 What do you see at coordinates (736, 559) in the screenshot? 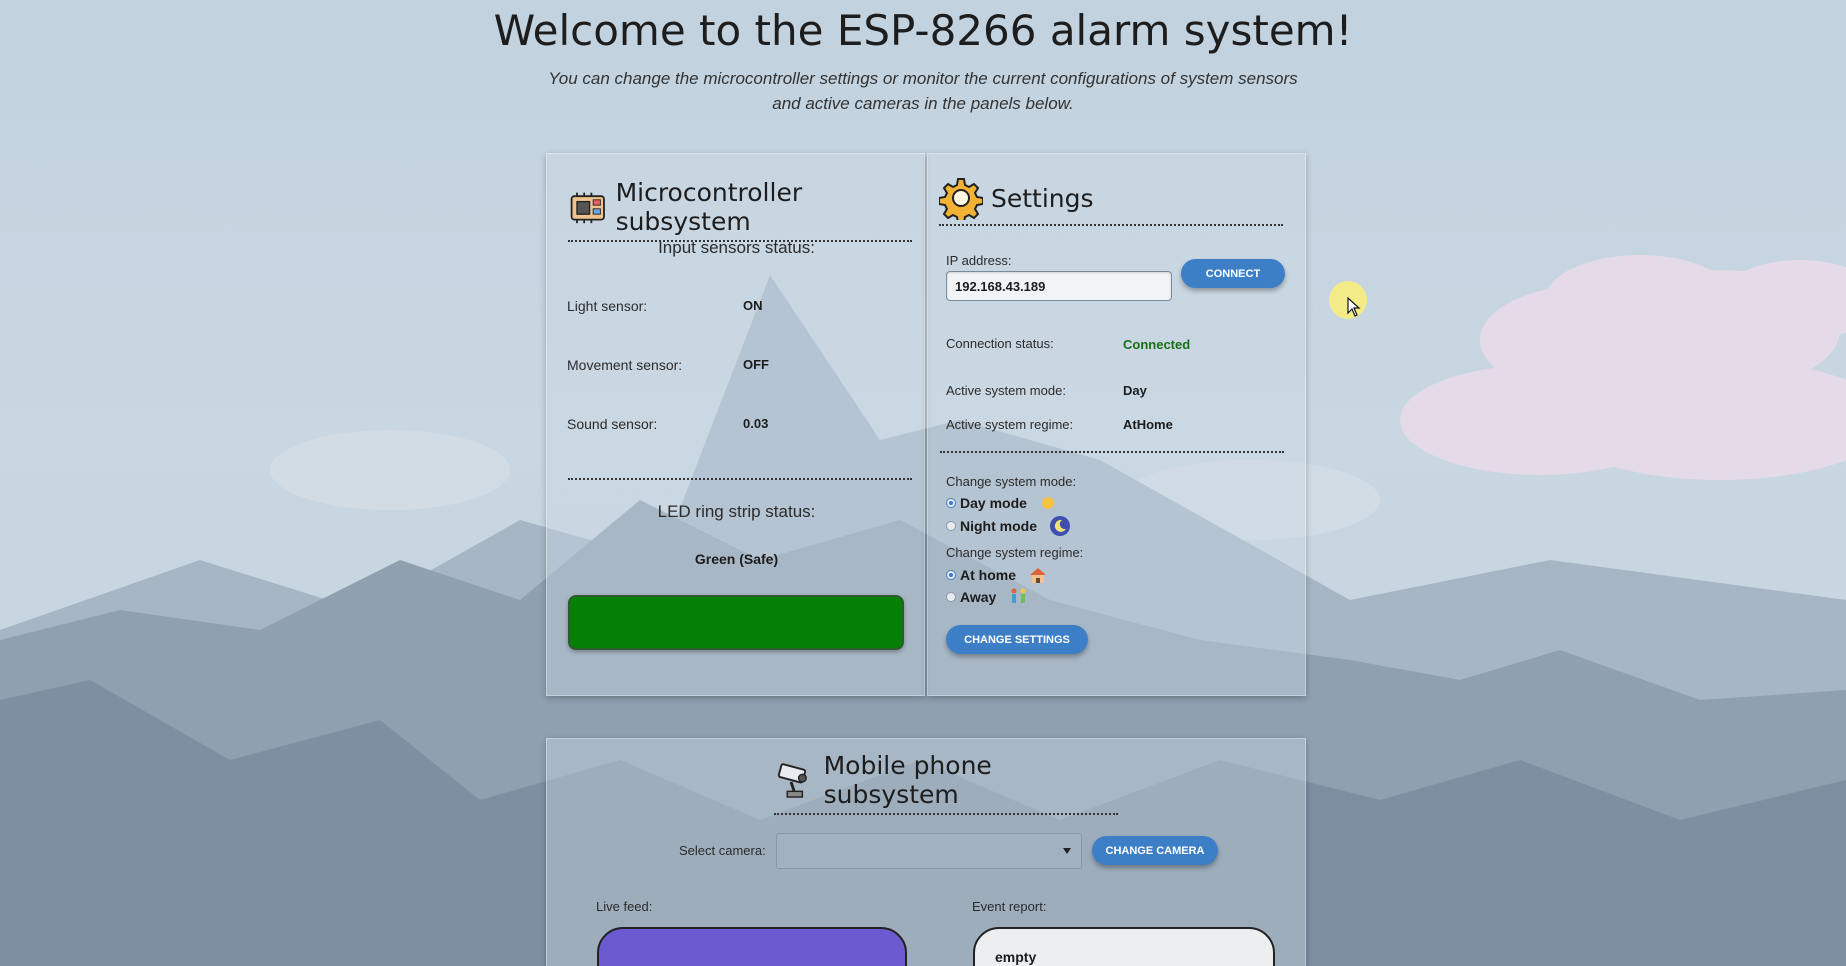
I see `led-status: Green (Safe)` at bounding box center [736, 559].